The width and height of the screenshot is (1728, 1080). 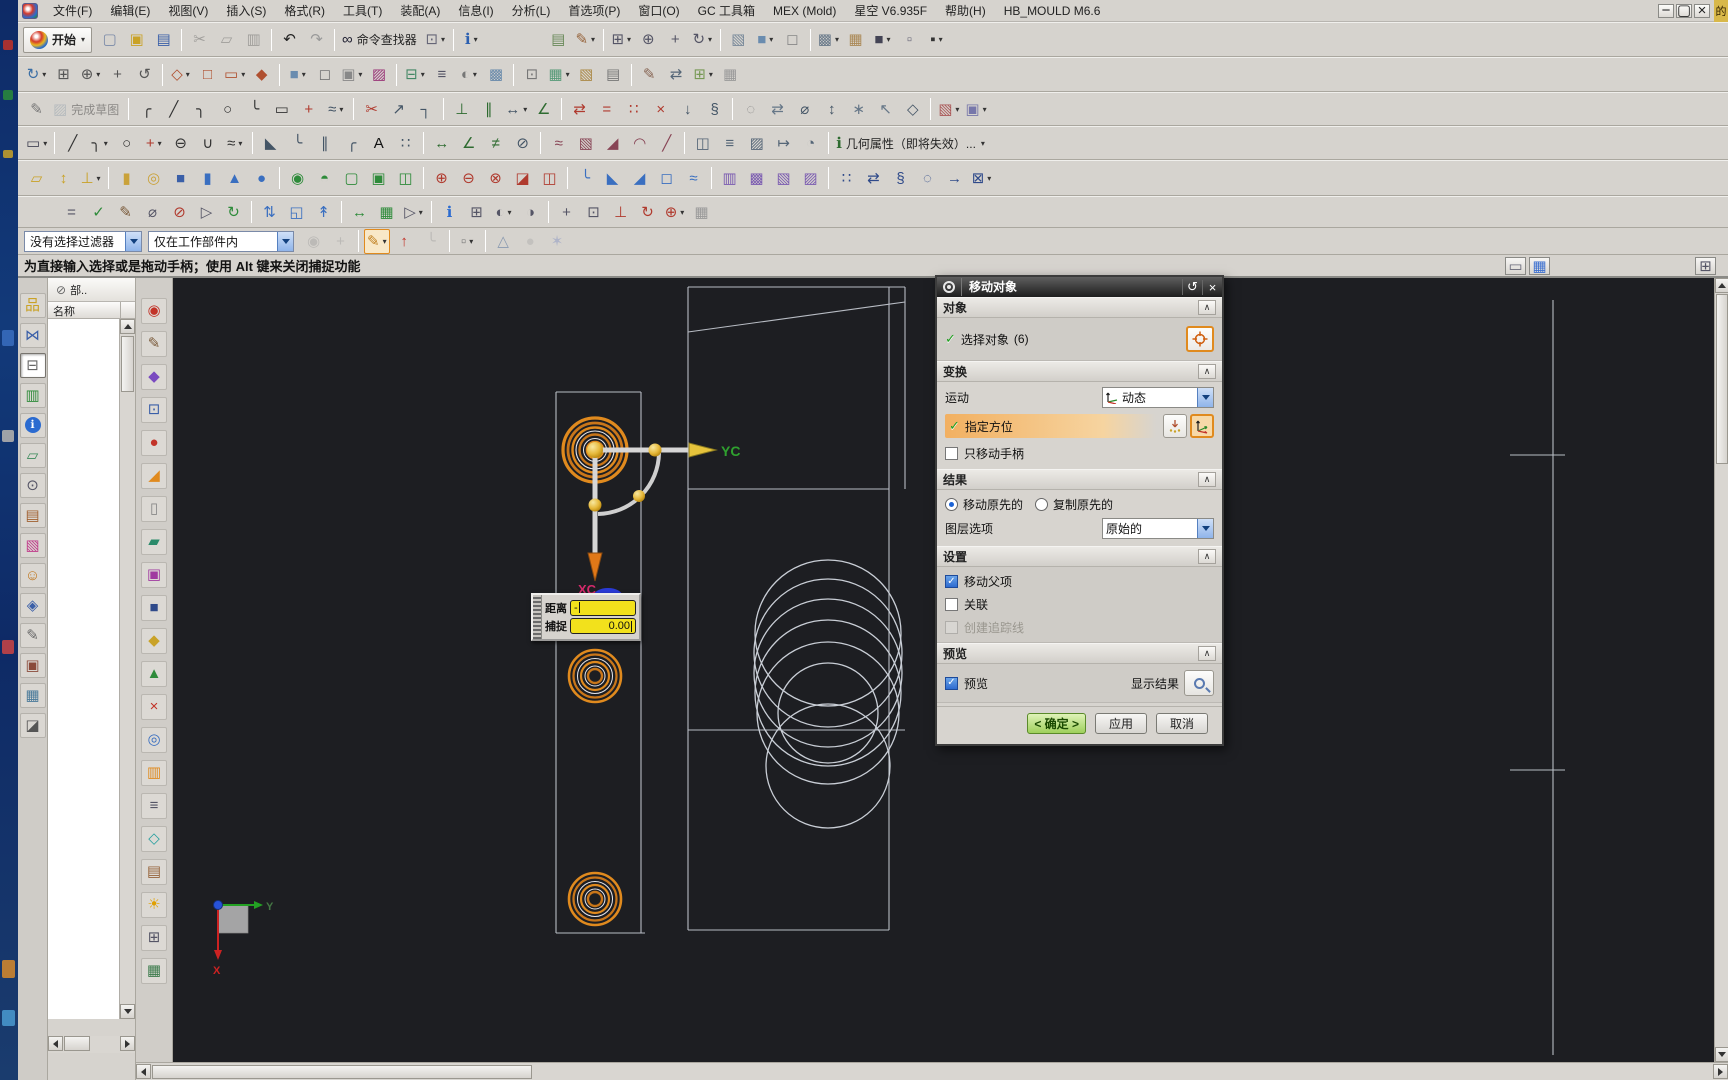 What do you see at coordinates (154, 772) in the screenshot?
I see `side-hatch-button: ▥` at bounding box center [154, 772].